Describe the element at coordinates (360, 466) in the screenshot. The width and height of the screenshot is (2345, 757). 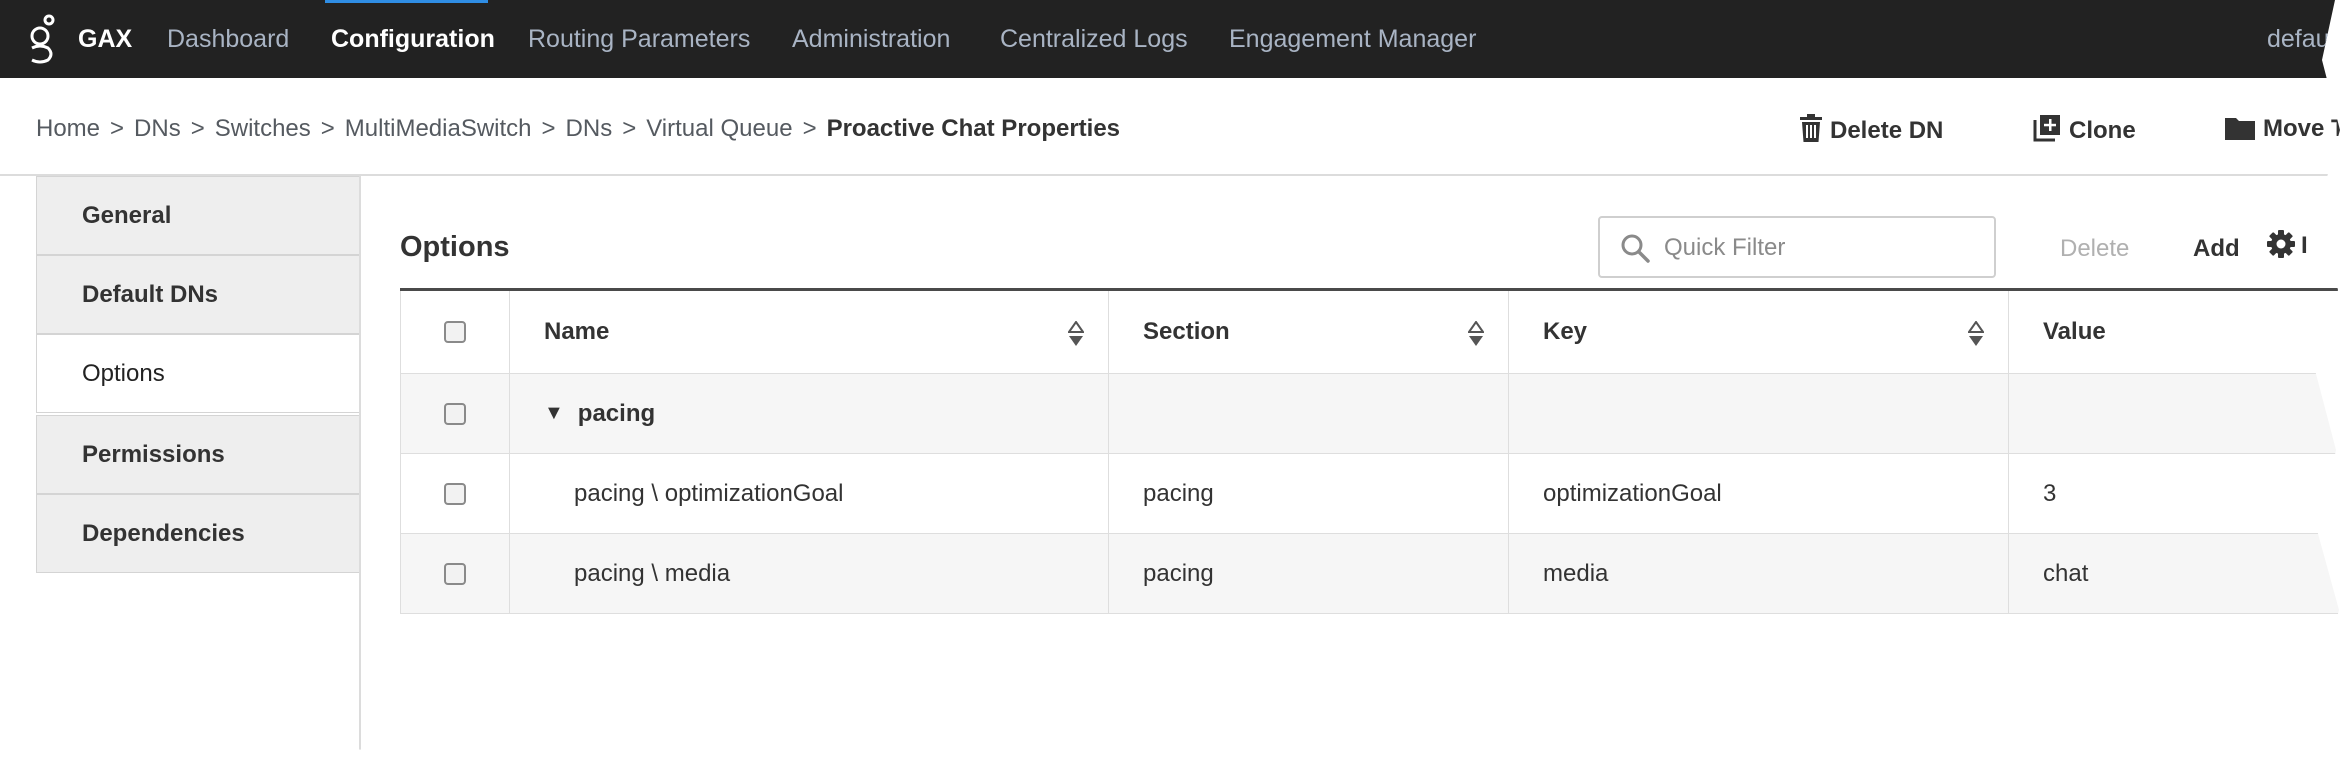
I see `sidebar-divider` at that location.